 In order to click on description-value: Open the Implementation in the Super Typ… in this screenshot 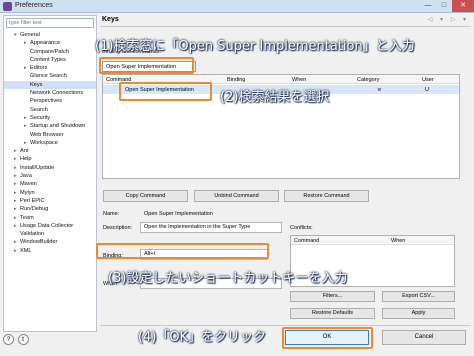, I will do `click(211, 227)`.